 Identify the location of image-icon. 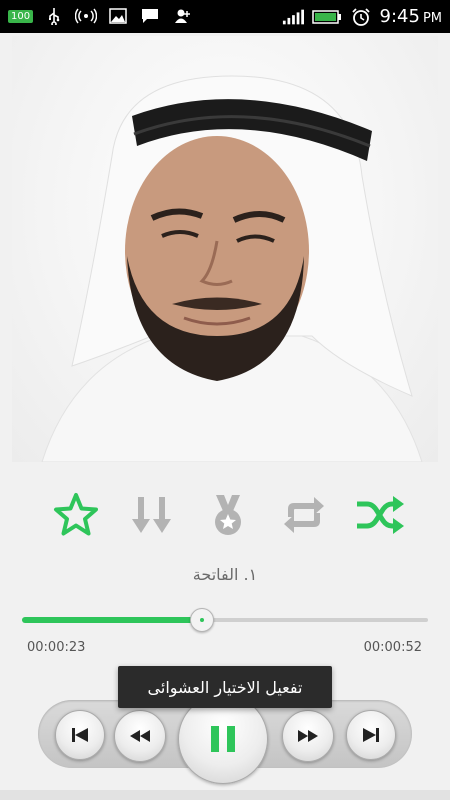
(118, 16).